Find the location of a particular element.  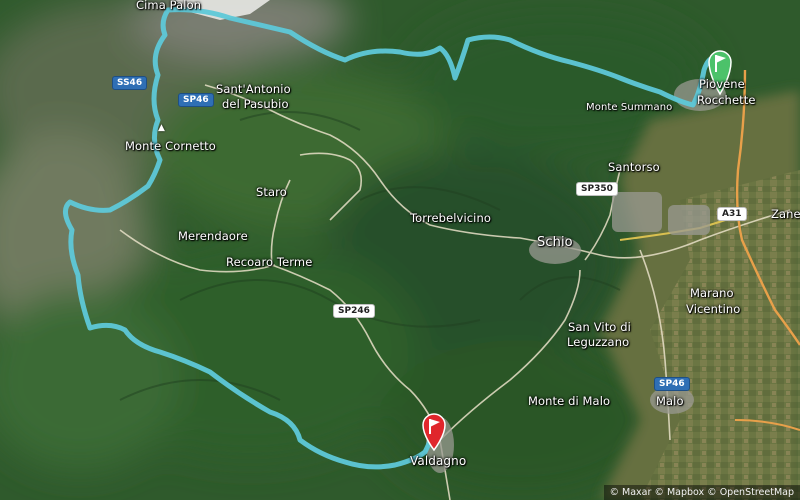

label-piovene: Piovene is located at coordinates (722, 84).